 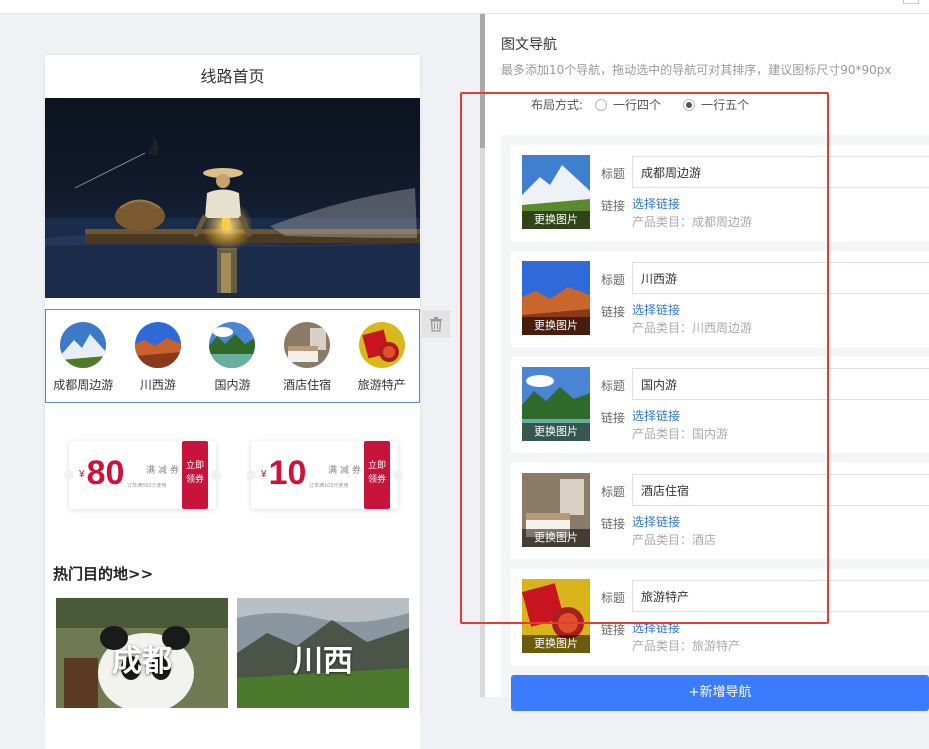 I want to click on fisherman-scene-image, so click(x=232, y=198).